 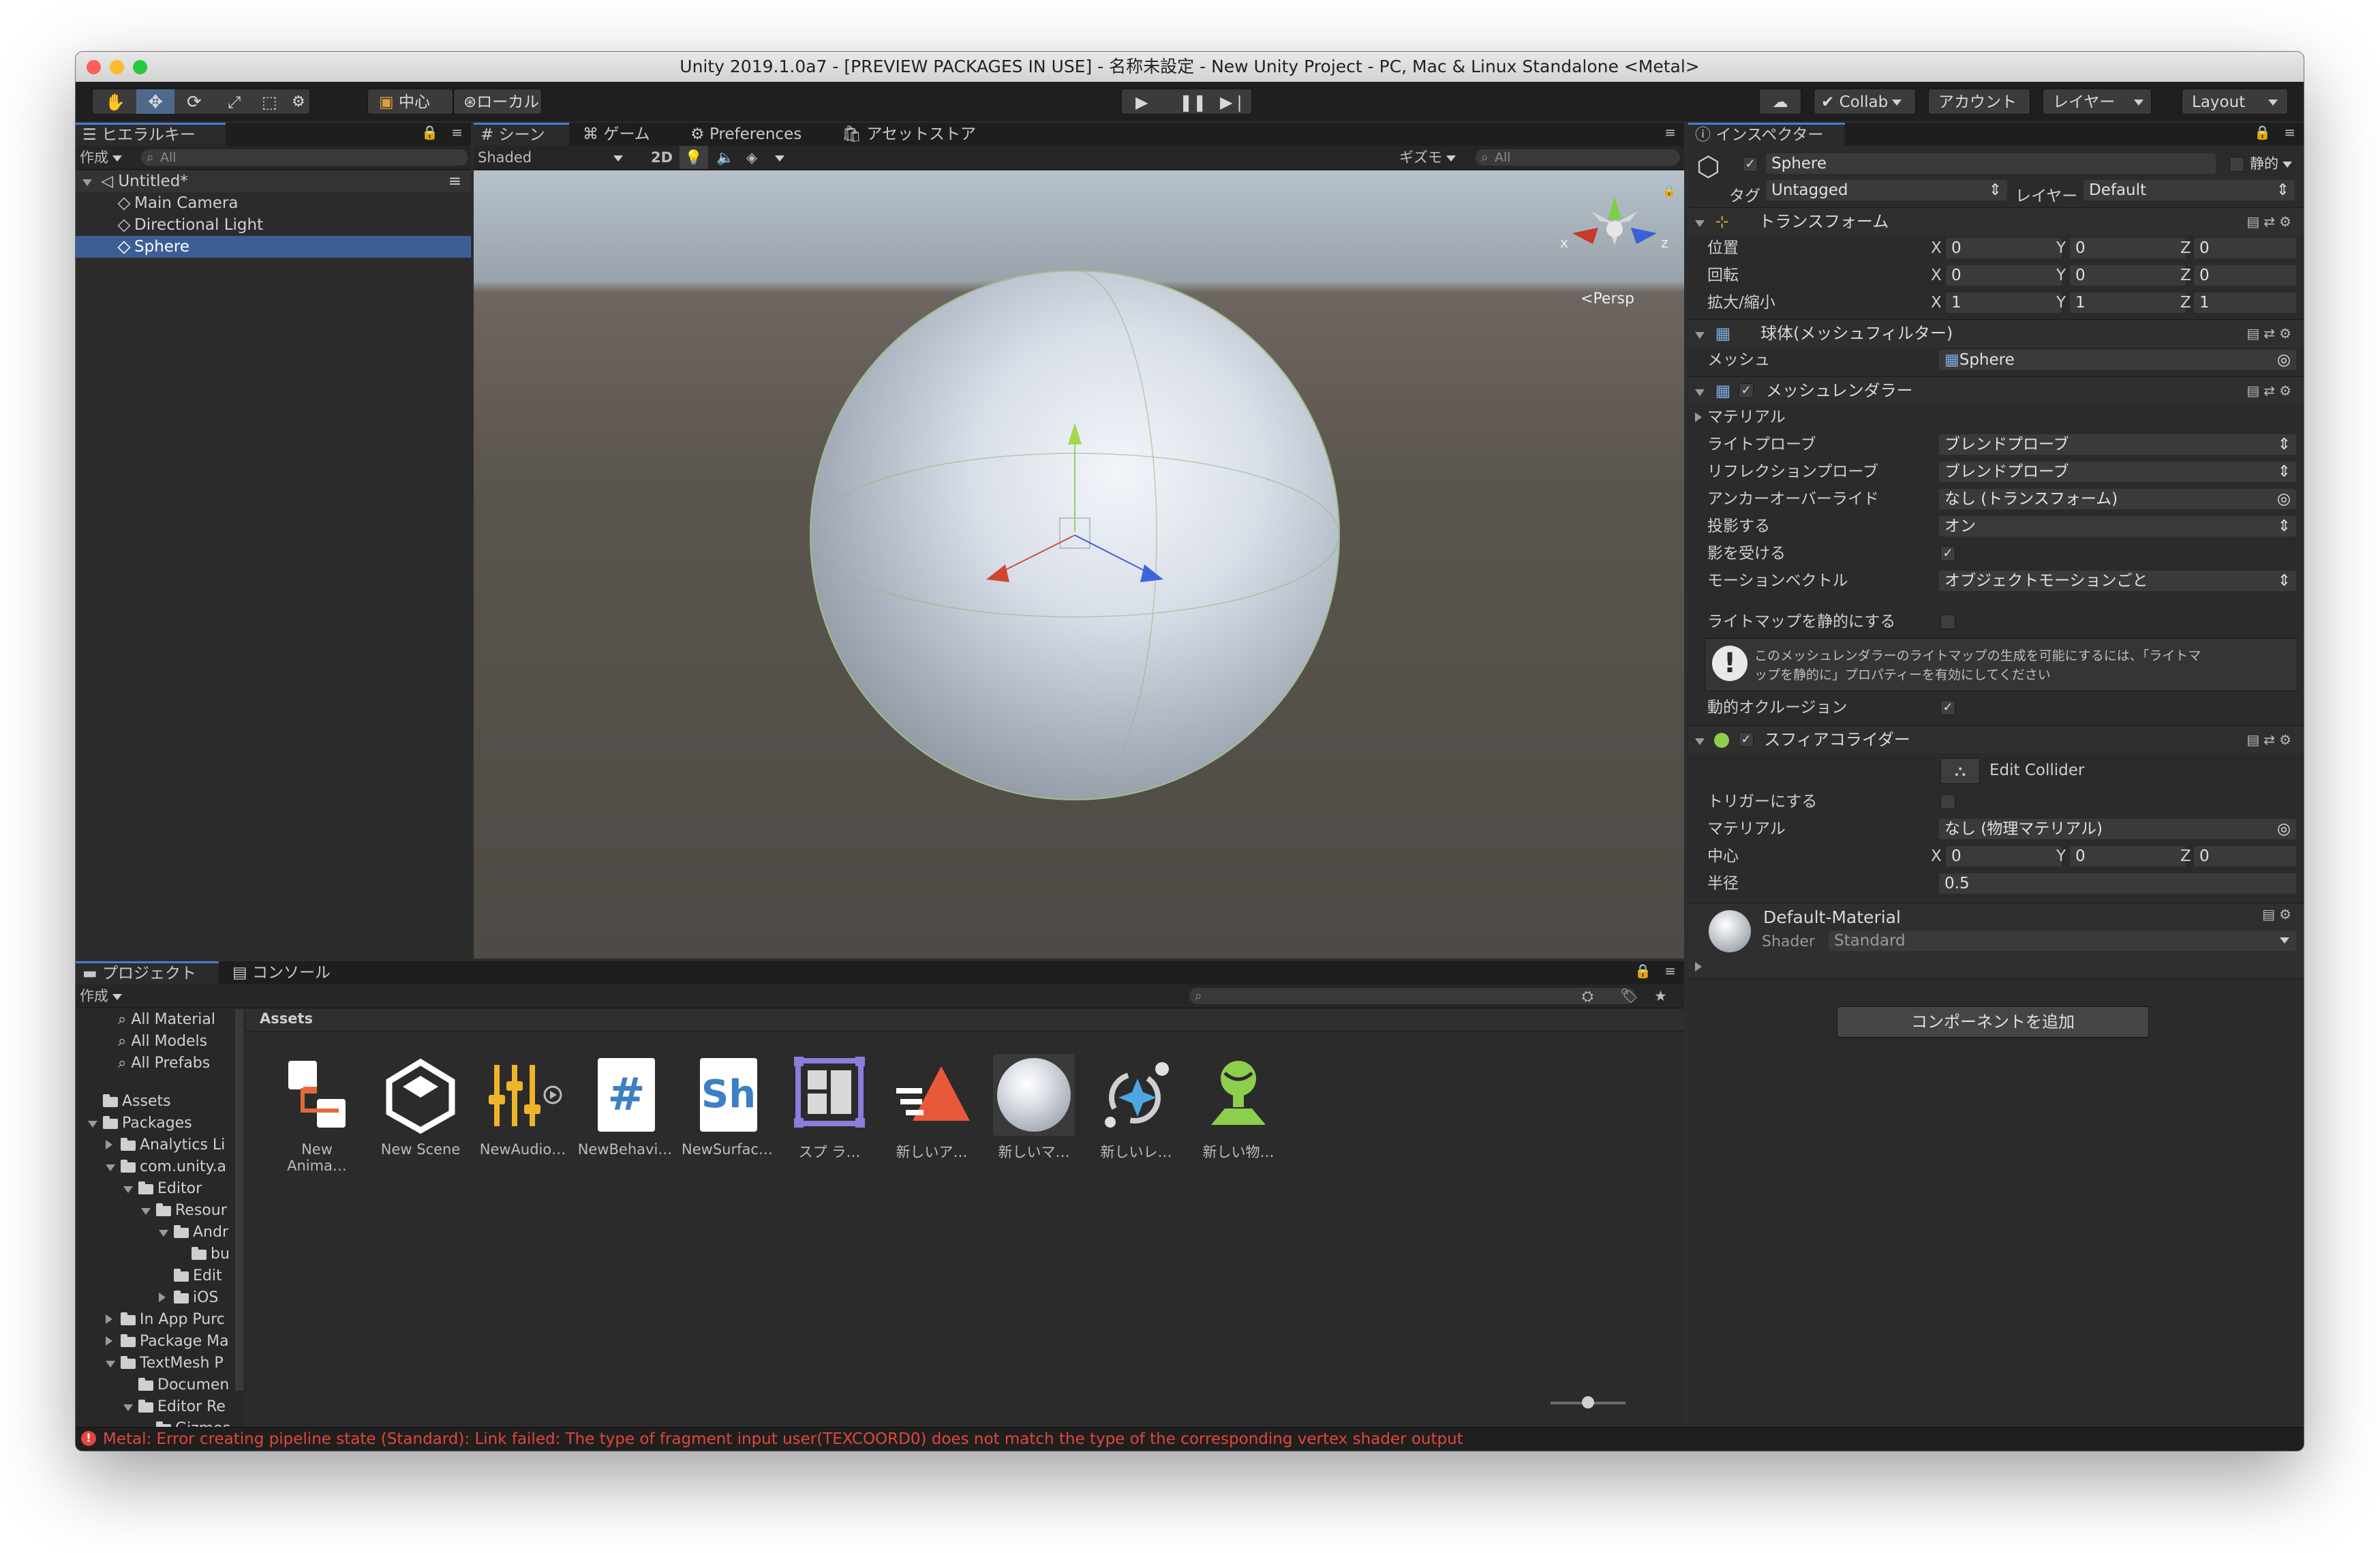 What do you see at coordinates (1996, 390) in the screenshot?
I see `mesh-renderer-header: ▦ ✓ メッシュレンダラー ▤⇄⚙` at bounding box center [1996, 390].